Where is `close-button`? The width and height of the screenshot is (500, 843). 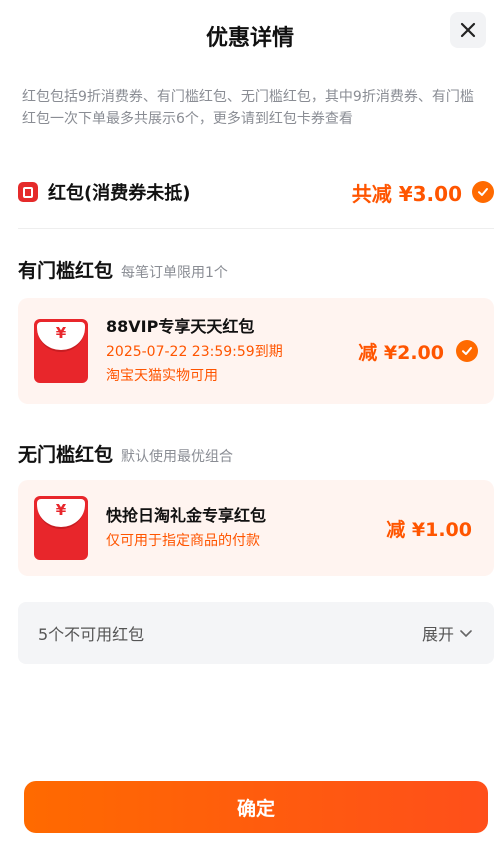
close-button is located at coordinates (468, 30).